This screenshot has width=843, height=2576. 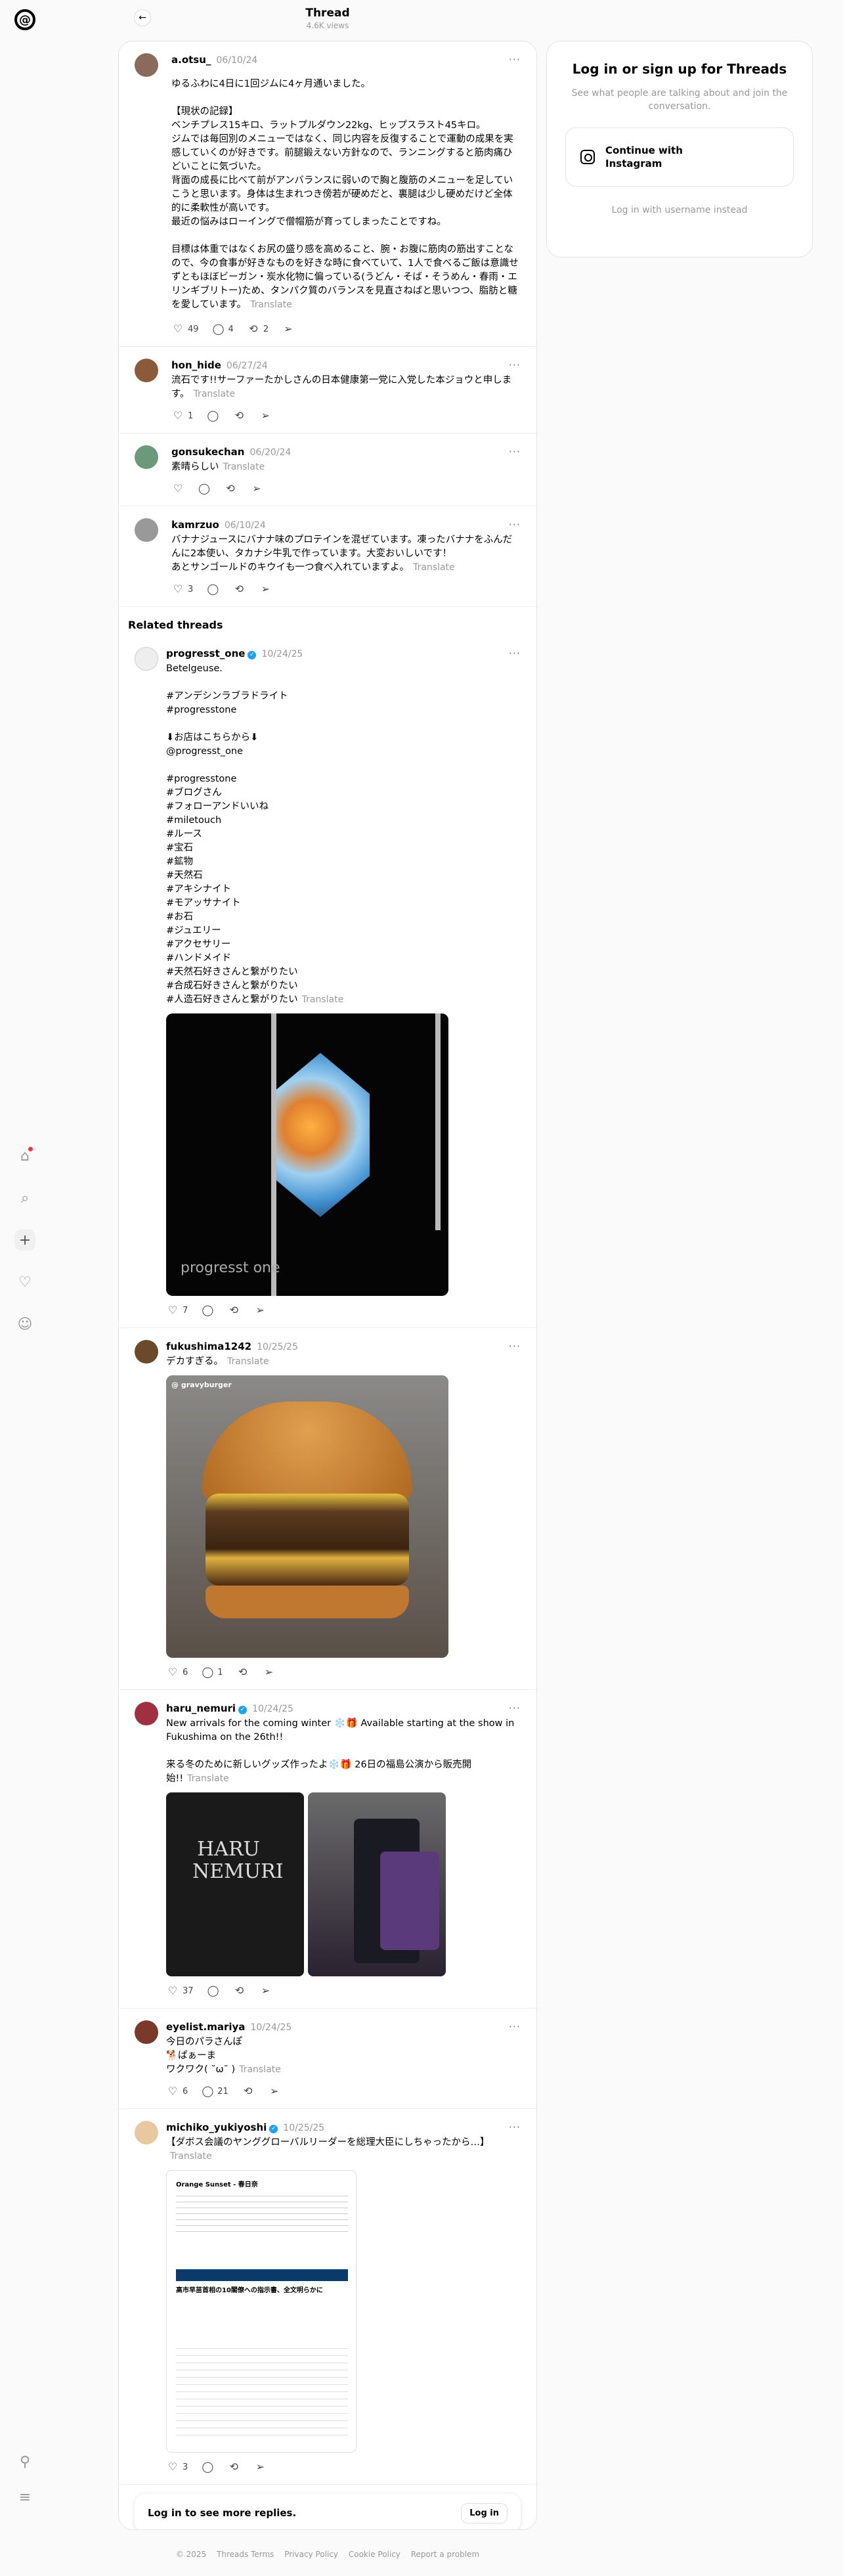 What do you see at coordinates (258, 329) in the screenshot?
I see `repost-button: ⟲ 2` at bounding box center [258, 329].